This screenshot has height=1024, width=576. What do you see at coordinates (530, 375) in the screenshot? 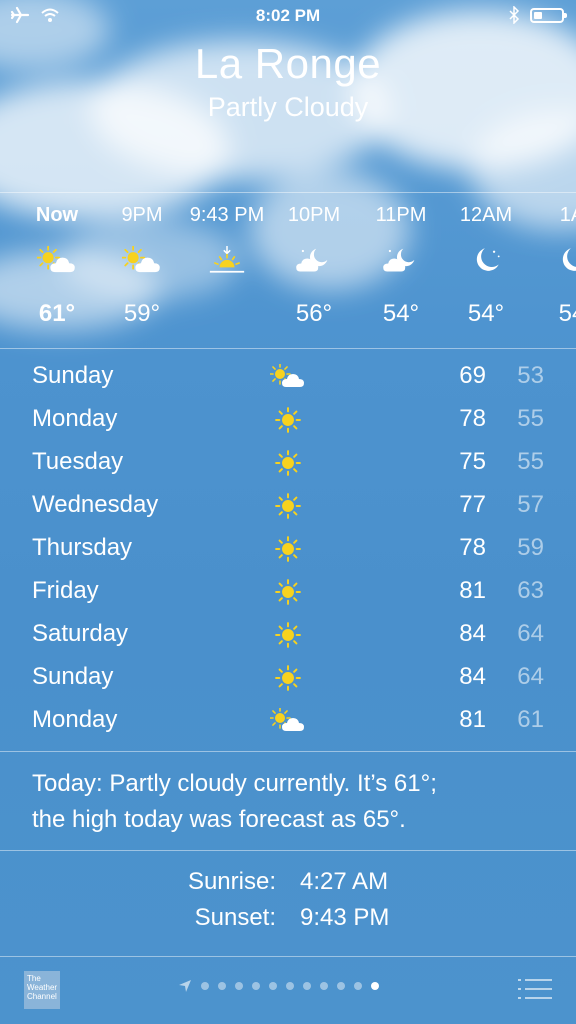
I see `day-low: 53` at bounding box center [530, 375].